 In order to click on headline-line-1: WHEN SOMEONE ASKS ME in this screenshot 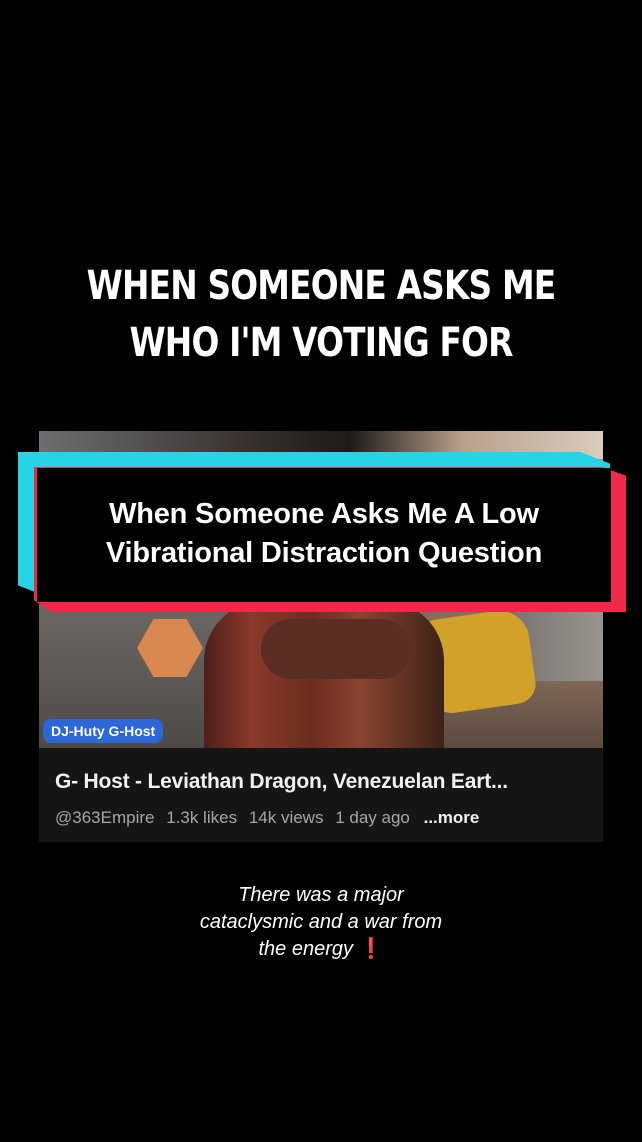, I will do `click(321, 286)`.